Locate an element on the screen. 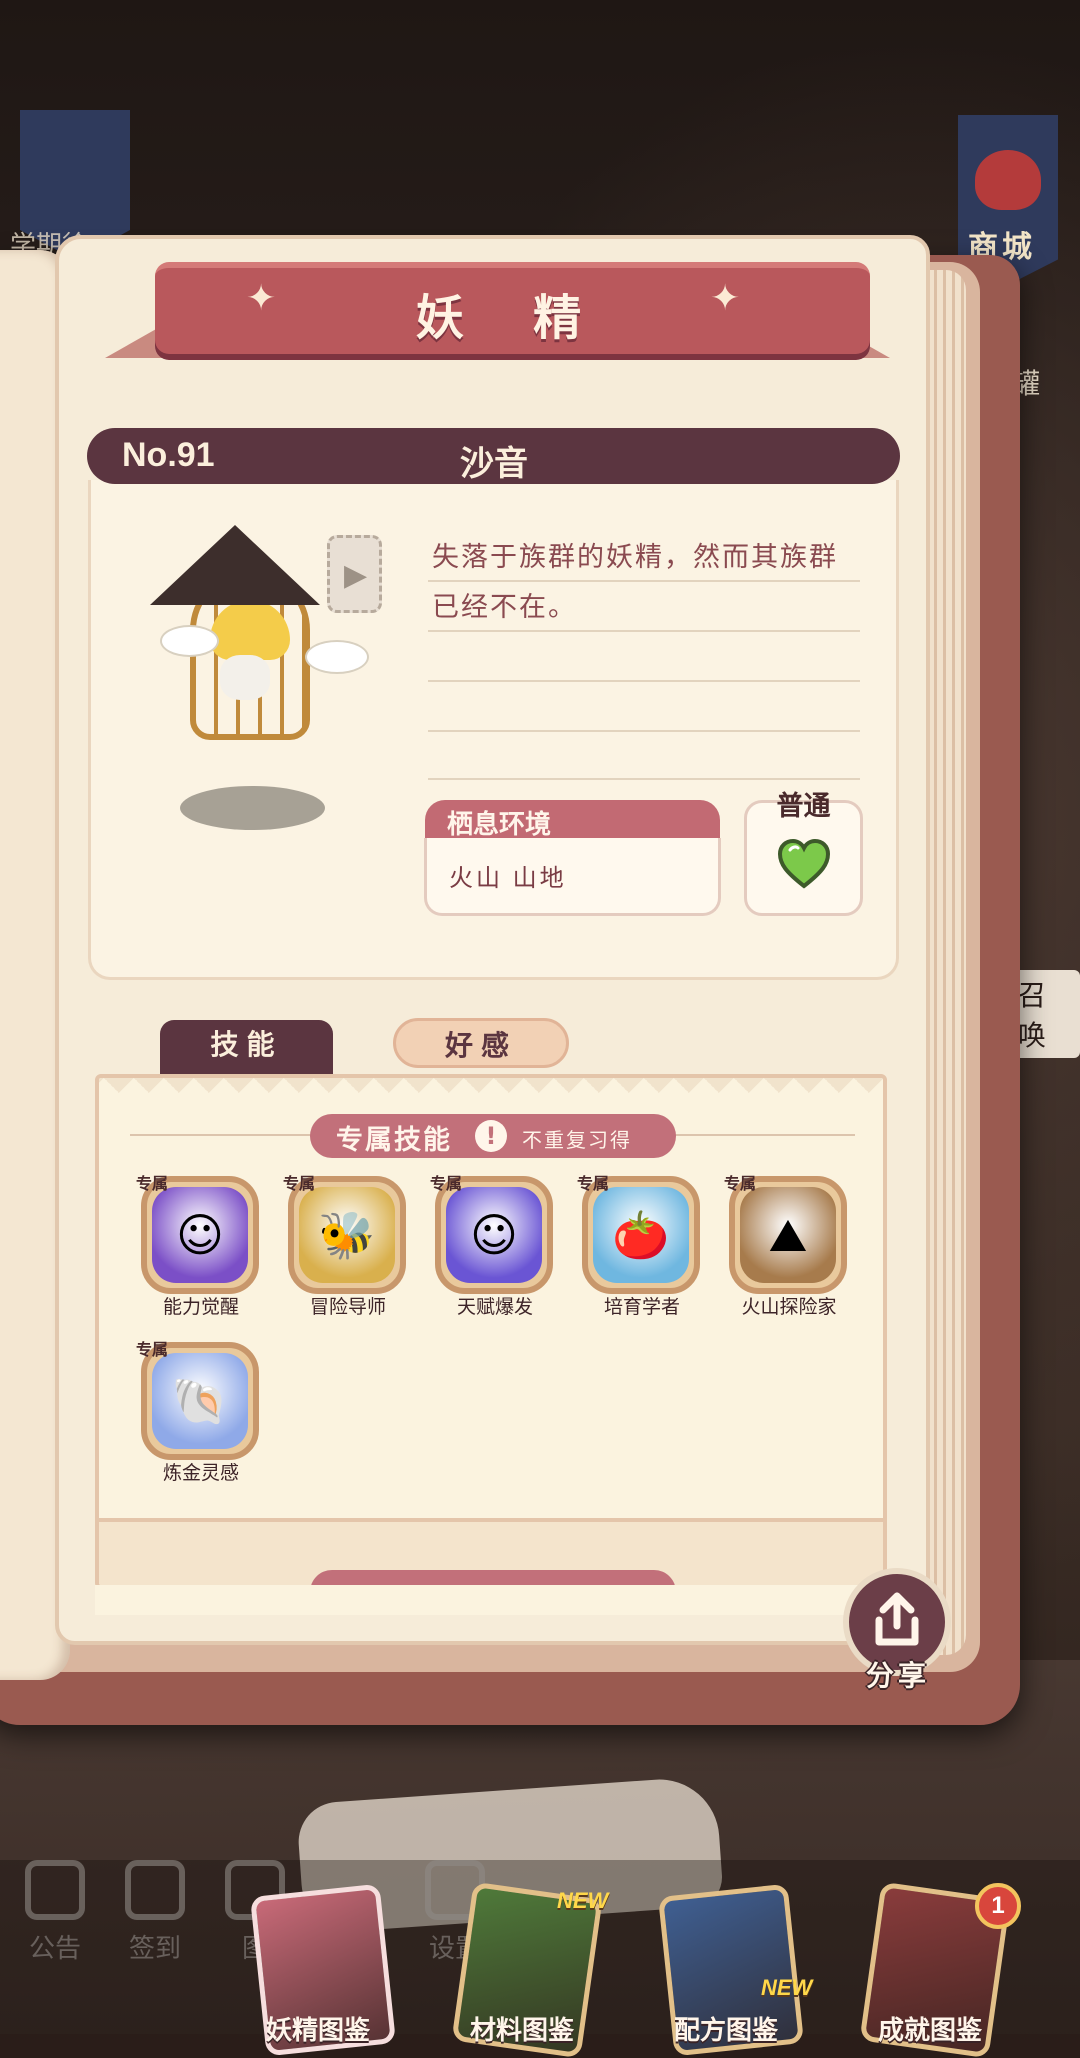 The width and height of the screenshot is (1080, 2058). skill-name: 能力觉醒 is located at coordinates (200, 1307).